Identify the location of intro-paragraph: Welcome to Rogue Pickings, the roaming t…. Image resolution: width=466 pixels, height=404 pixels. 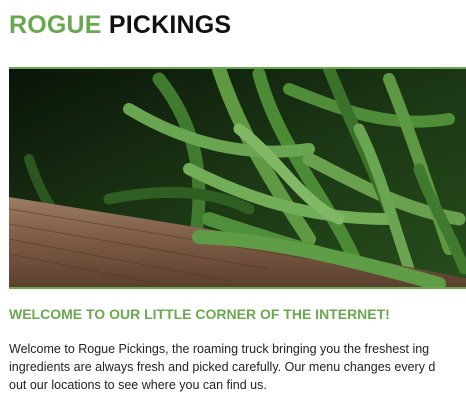
(237, 367).